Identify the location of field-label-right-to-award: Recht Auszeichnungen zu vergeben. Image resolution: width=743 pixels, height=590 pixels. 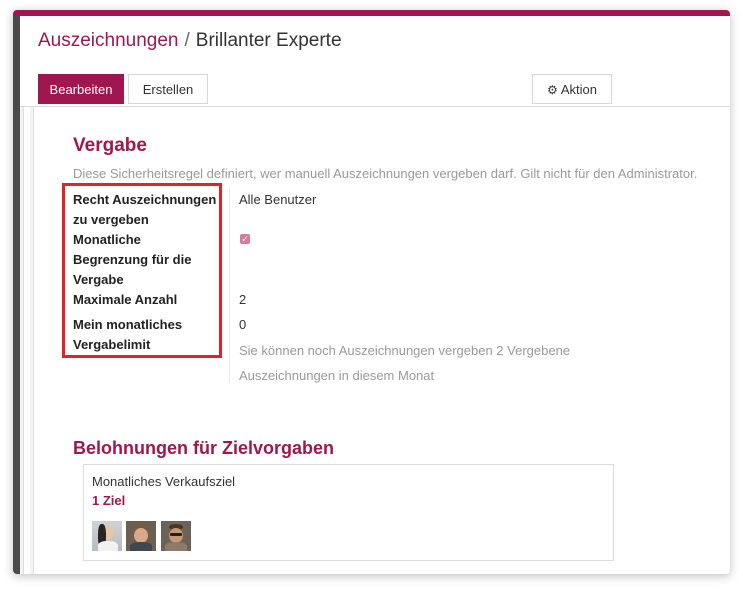
(148, 210).